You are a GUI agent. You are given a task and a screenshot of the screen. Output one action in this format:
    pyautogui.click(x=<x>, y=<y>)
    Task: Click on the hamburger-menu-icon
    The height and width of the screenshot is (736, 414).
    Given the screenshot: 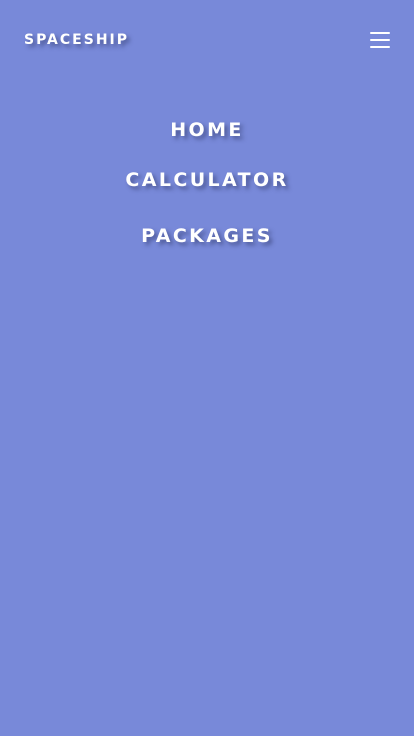 What is the action you would take?
    pyautogui.click(x=380, y=40)
    